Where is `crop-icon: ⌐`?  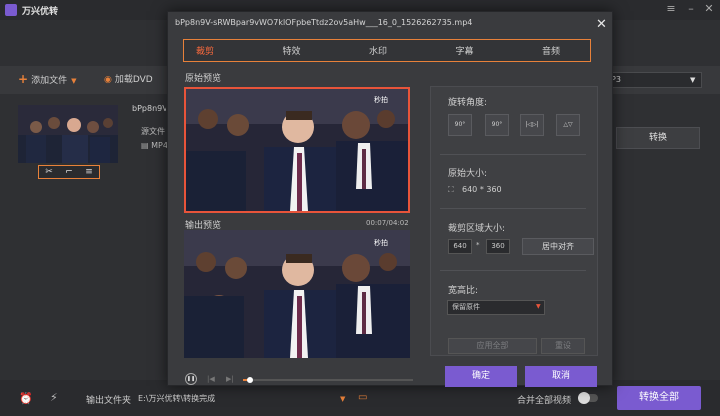
crop-icon: ⌐ is located at coordinates (69, 172).